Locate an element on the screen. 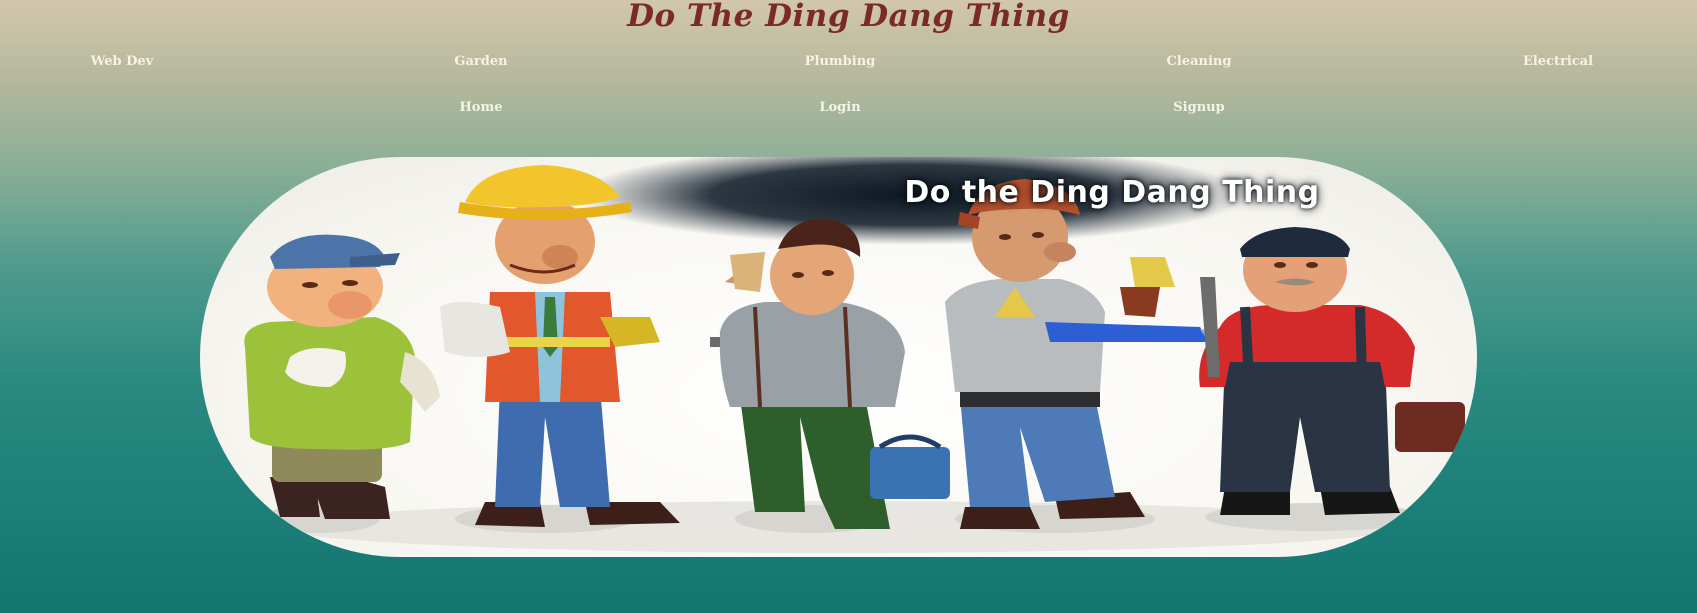 The width and height of the screenshot is (1697, 613). painter-worker is located at coordinates (830, 375).